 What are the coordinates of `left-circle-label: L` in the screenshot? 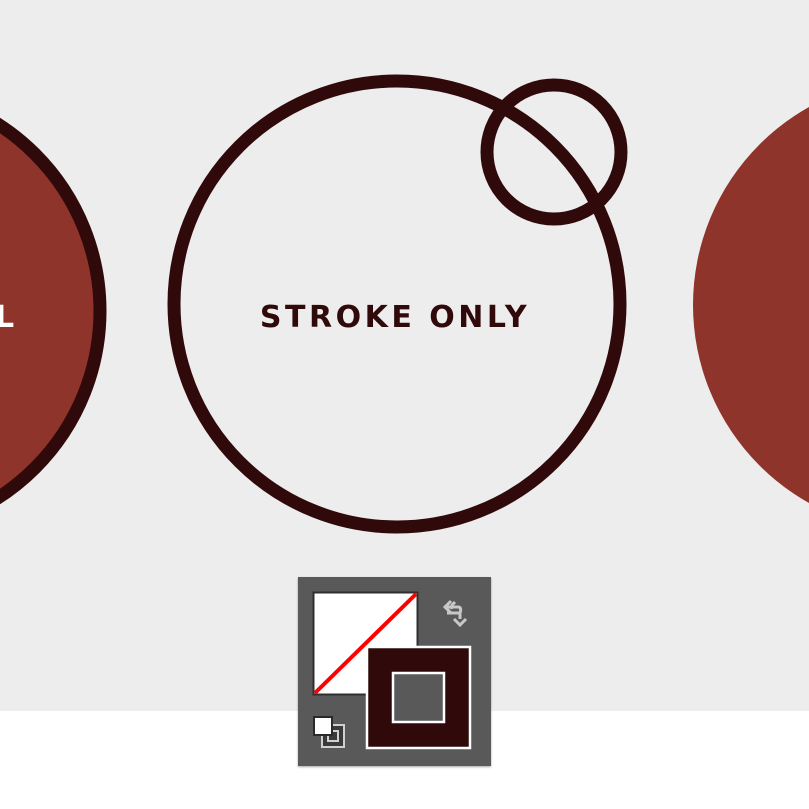 It's located at (9, 317).